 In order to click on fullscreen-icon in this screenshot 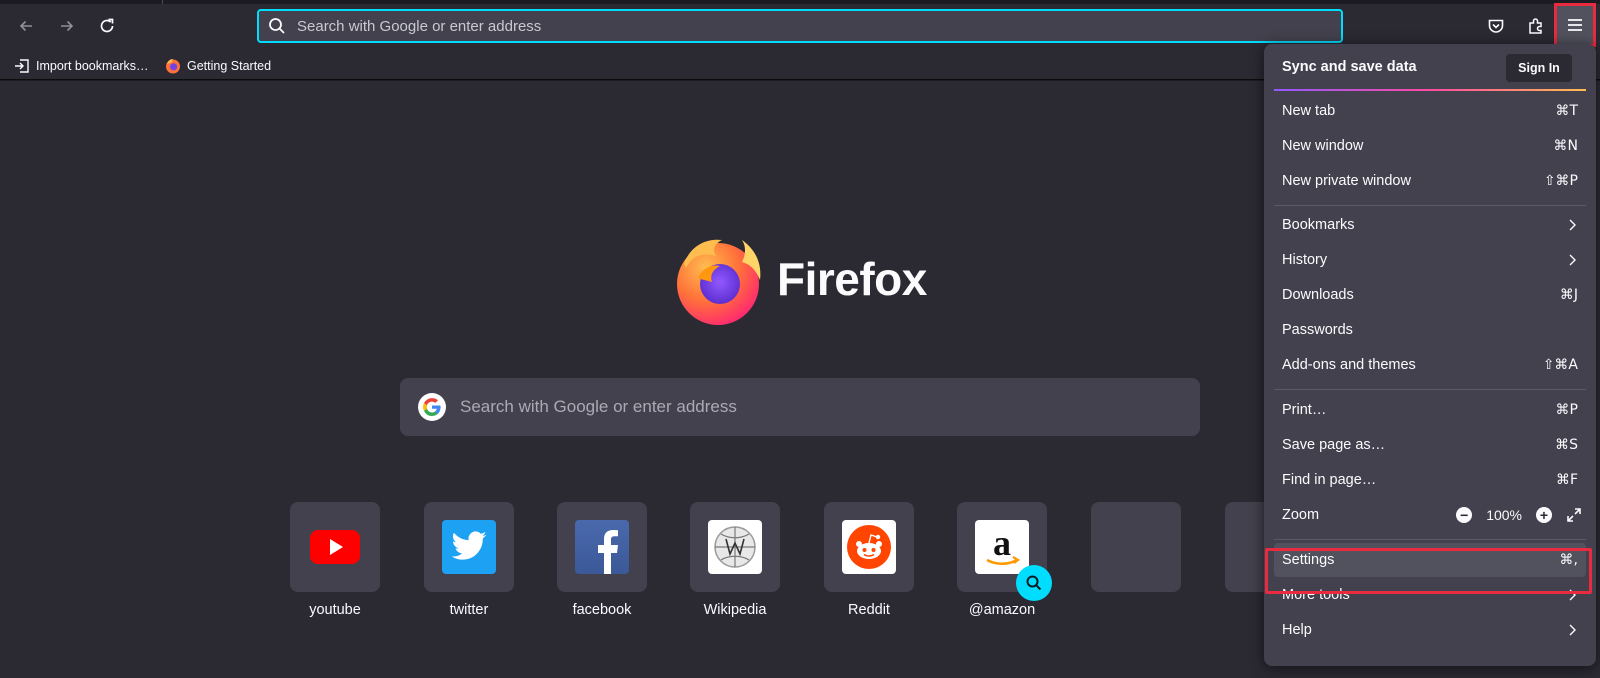, I will do `click(1574, 515)`.